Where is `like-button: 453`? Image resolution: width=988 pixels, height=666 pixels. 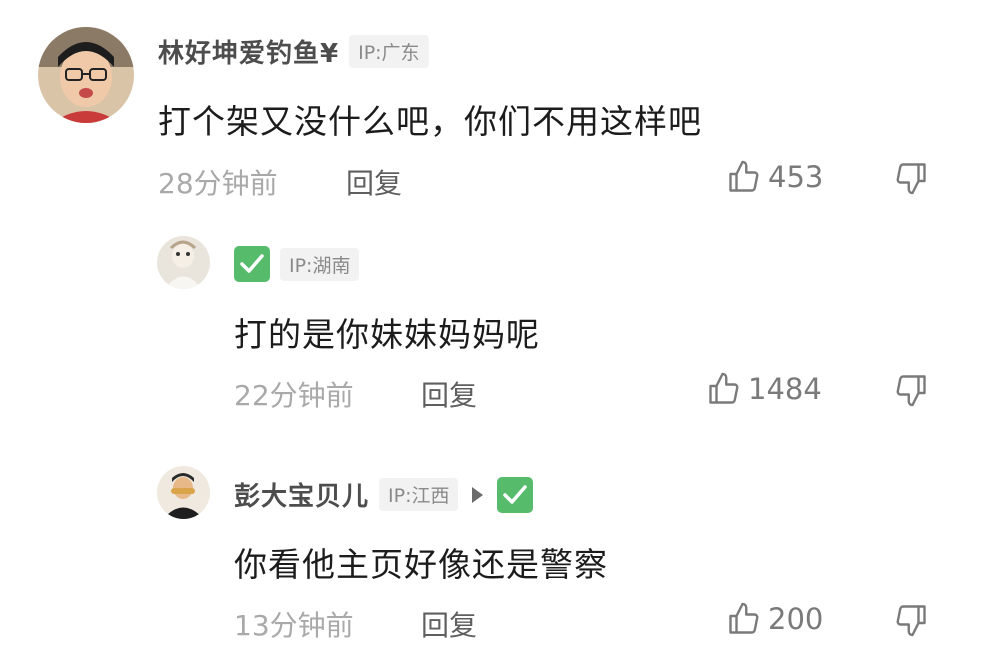 like-button: 453 is located at coordinates (774, 177).